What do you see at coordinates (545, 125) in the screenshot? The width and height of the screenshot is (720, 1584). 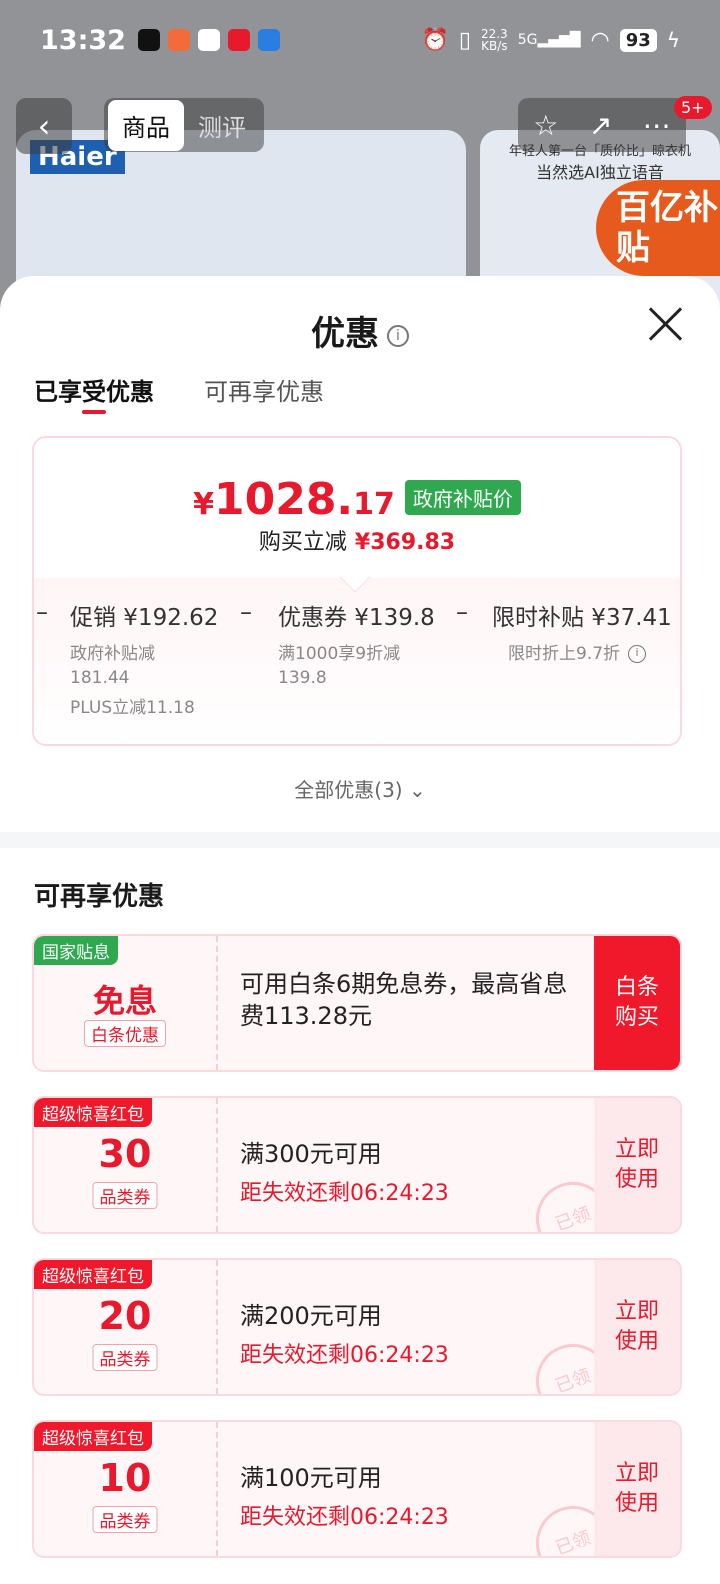 I see `star-icon: ☆` at bounding box center [545, 125].